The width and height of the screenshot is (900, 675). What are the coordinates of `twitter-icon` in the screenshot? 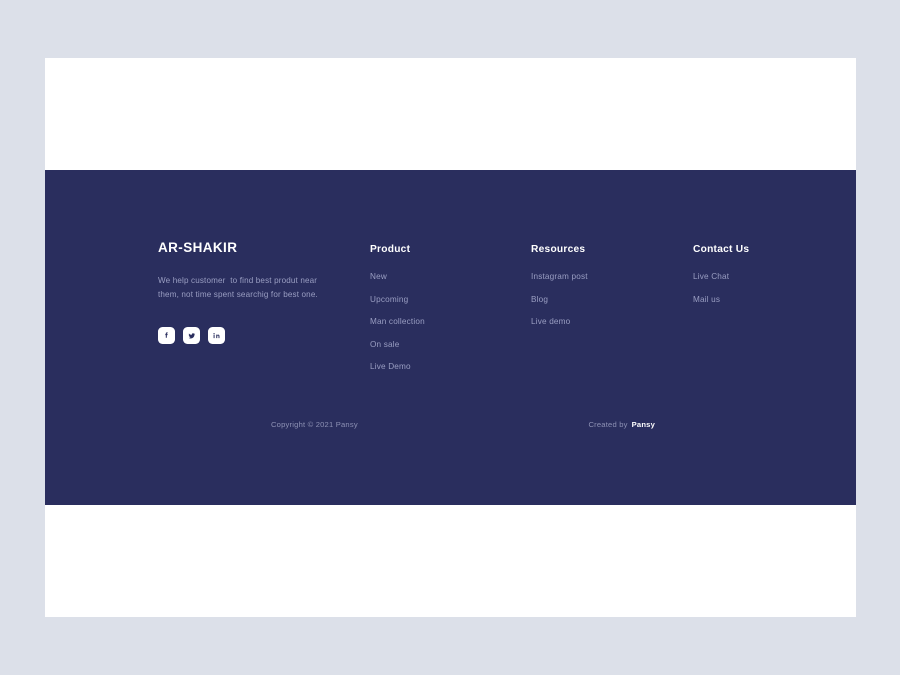 It's located at (192, 336).